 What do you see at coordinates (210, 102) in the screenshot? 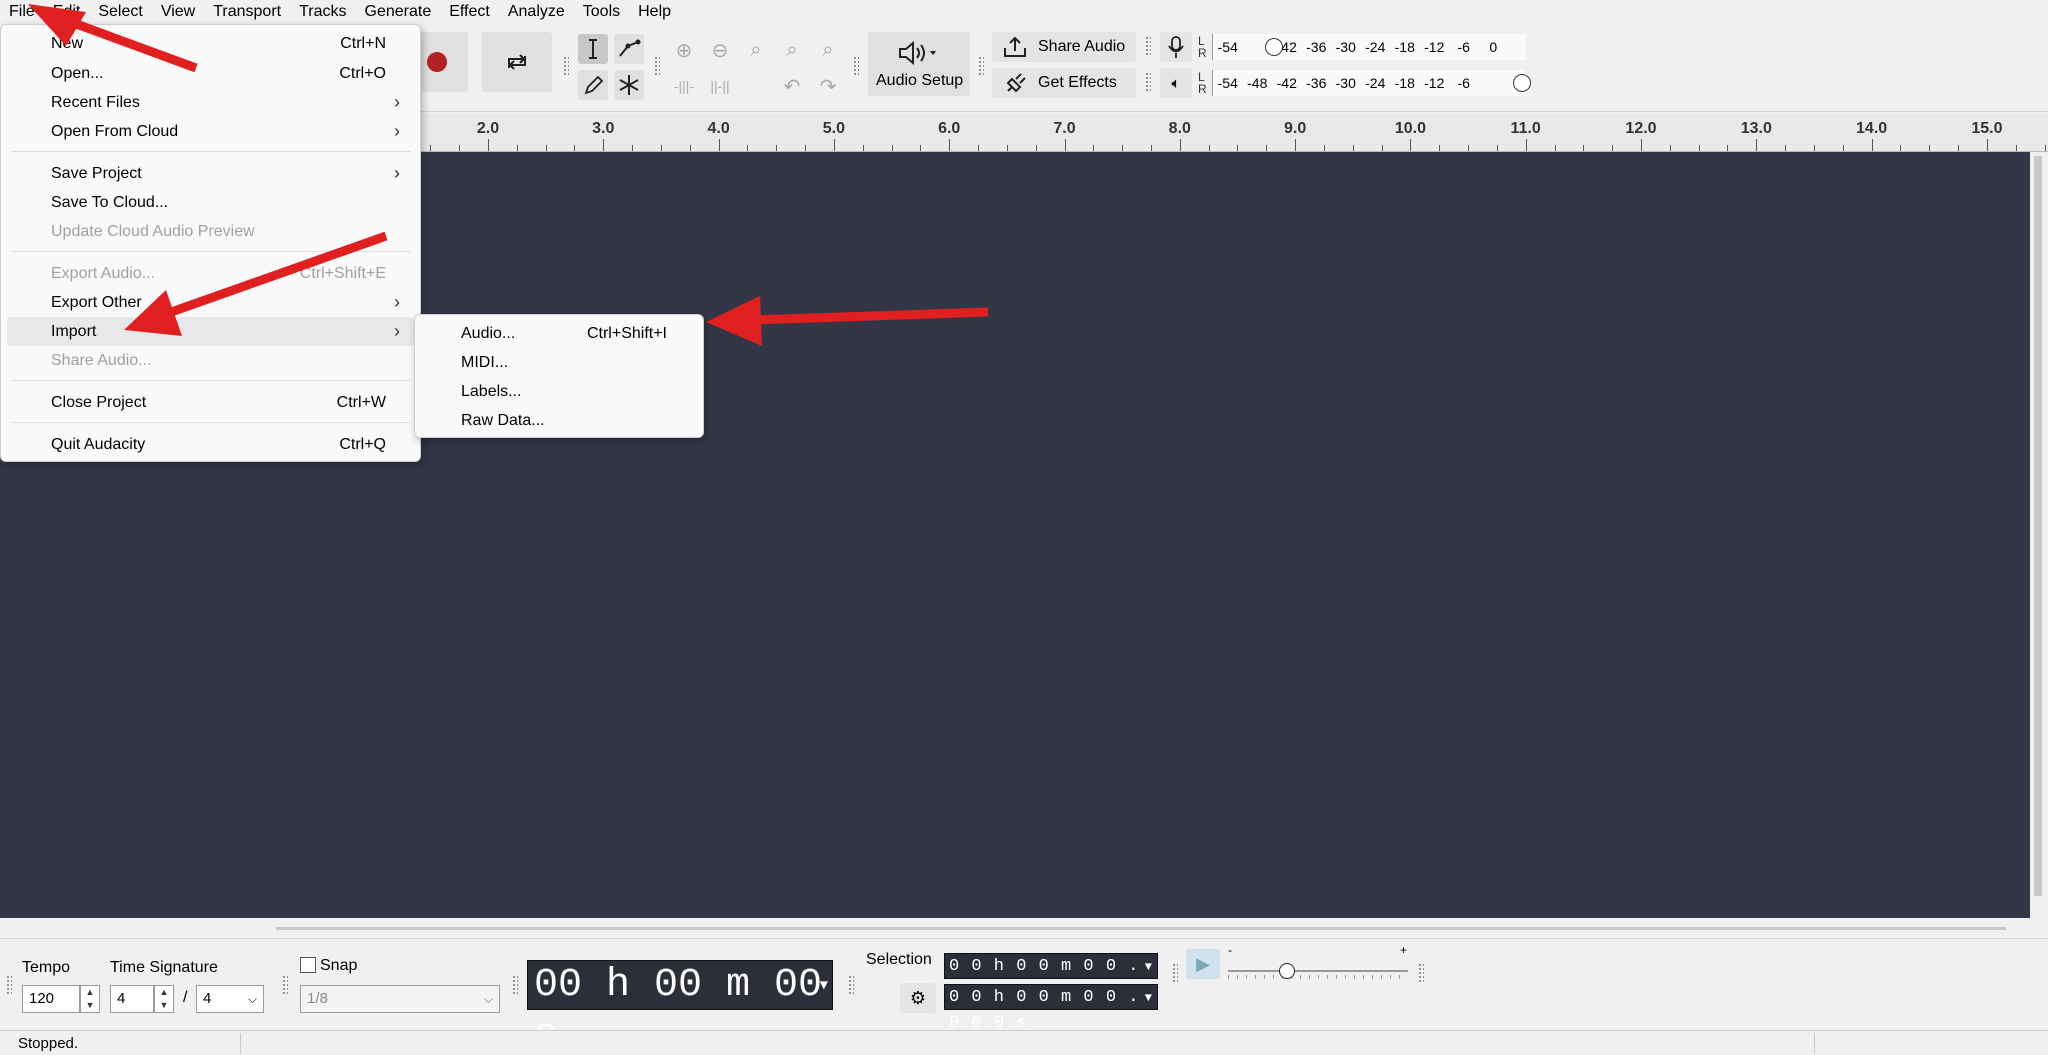
I see `menu-item-recent-files: Recent Files ›` at bounding box center [210, 102].